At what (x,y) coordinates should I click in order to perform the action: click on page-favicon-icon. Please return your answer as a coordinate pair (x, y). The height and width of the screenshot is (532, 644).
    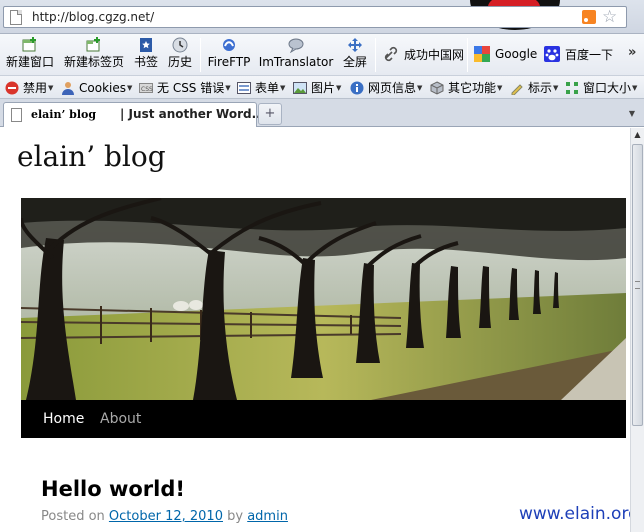
    Looking at the image, I should click on (16, 115).